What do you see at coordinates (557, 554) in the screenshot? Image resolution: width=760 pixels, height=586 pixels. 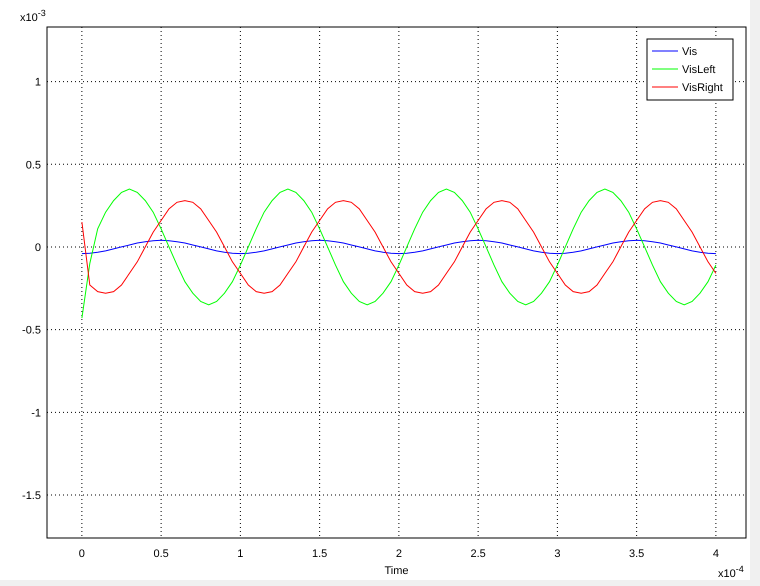 I see `x-tick-label: 3` at bounding box center [557, 554].